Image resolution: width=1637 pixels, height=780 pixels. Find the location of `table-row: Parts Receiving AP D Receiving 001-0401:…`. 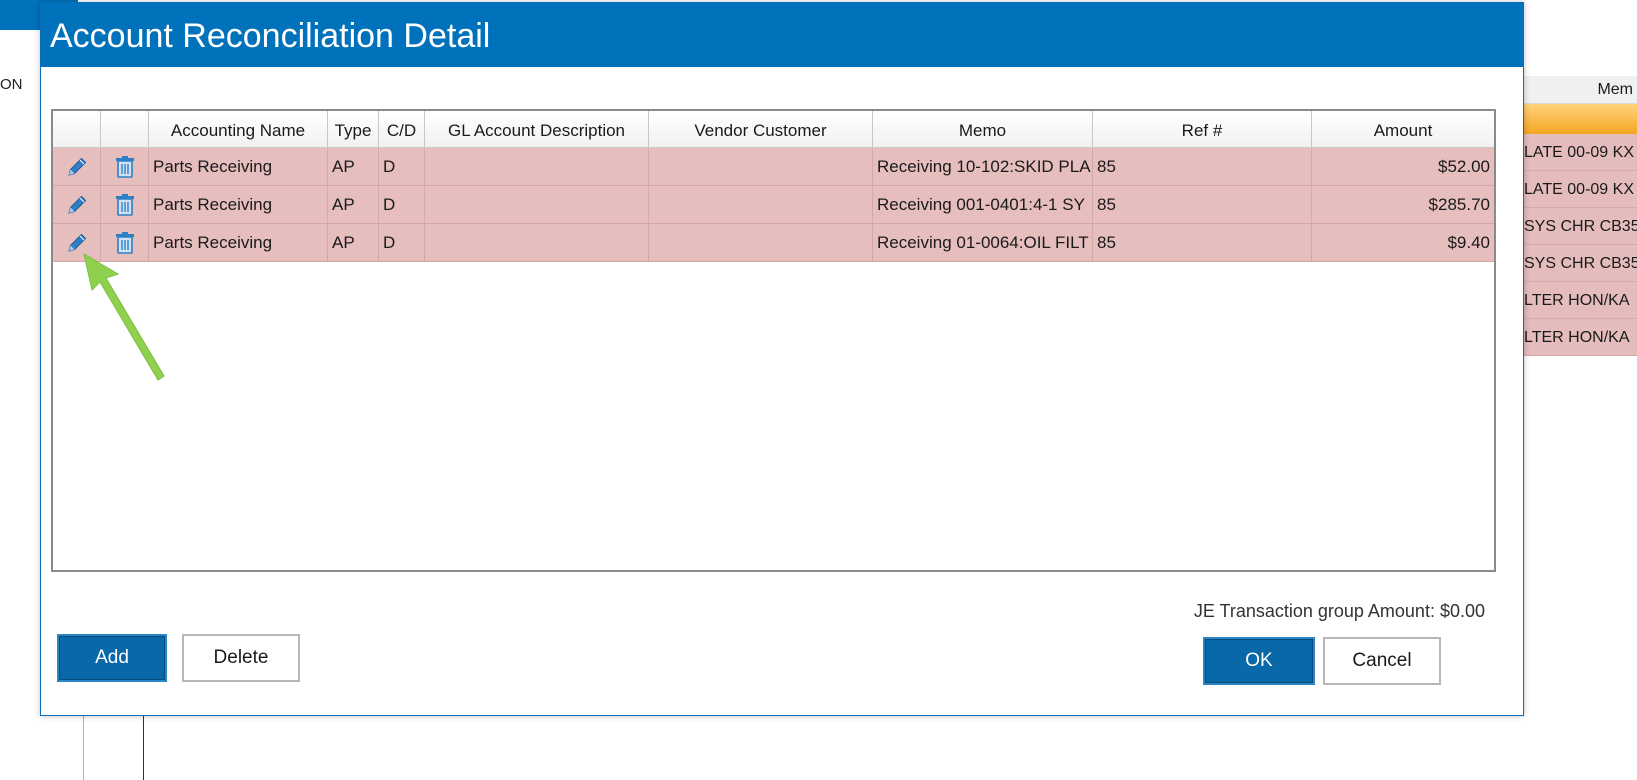

table-row: Parts Receiving AP D Receiving 001-0401:… is located at coordinates (773, 205).